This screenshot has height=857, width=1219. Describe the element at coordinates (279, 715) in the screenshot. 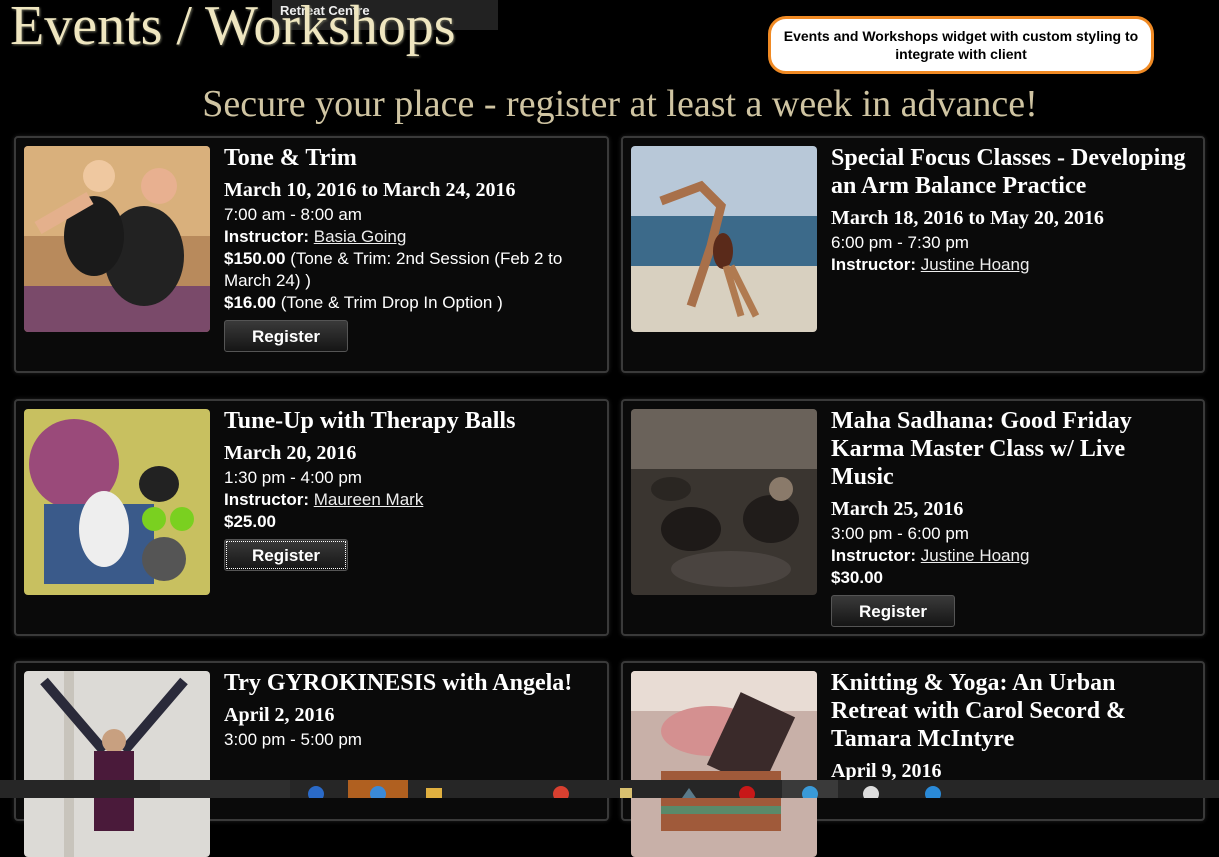

I see `event-date: April 2, 2016` at that location.